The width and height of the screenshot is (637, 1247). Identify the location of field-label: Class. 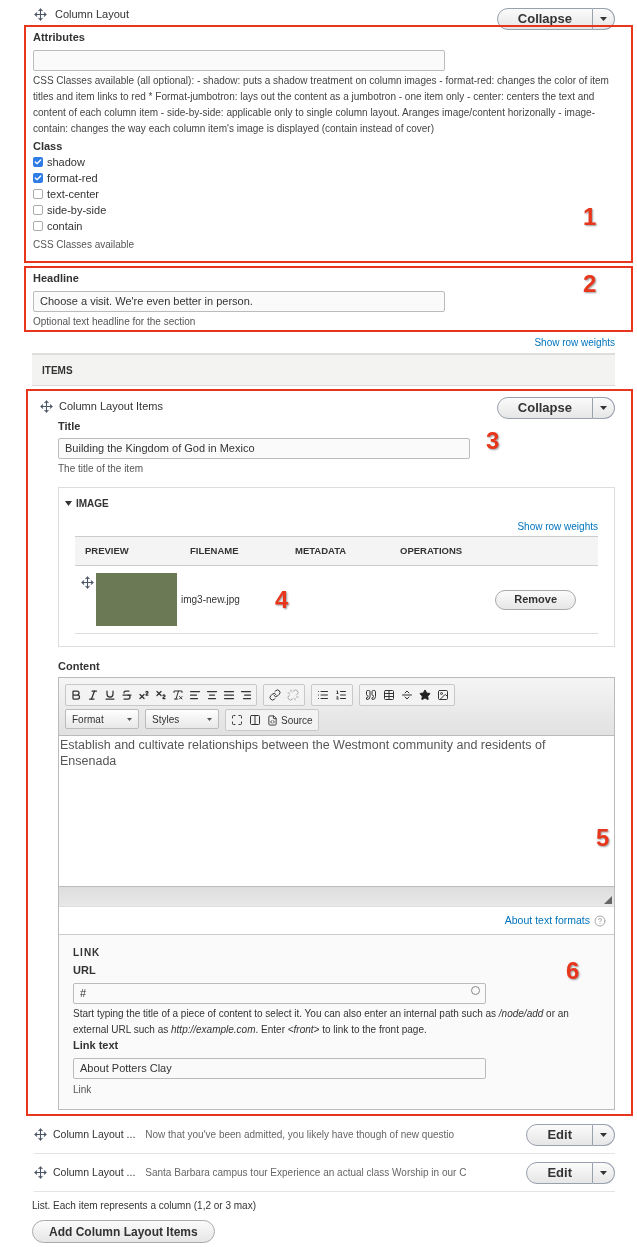
(48, 146).